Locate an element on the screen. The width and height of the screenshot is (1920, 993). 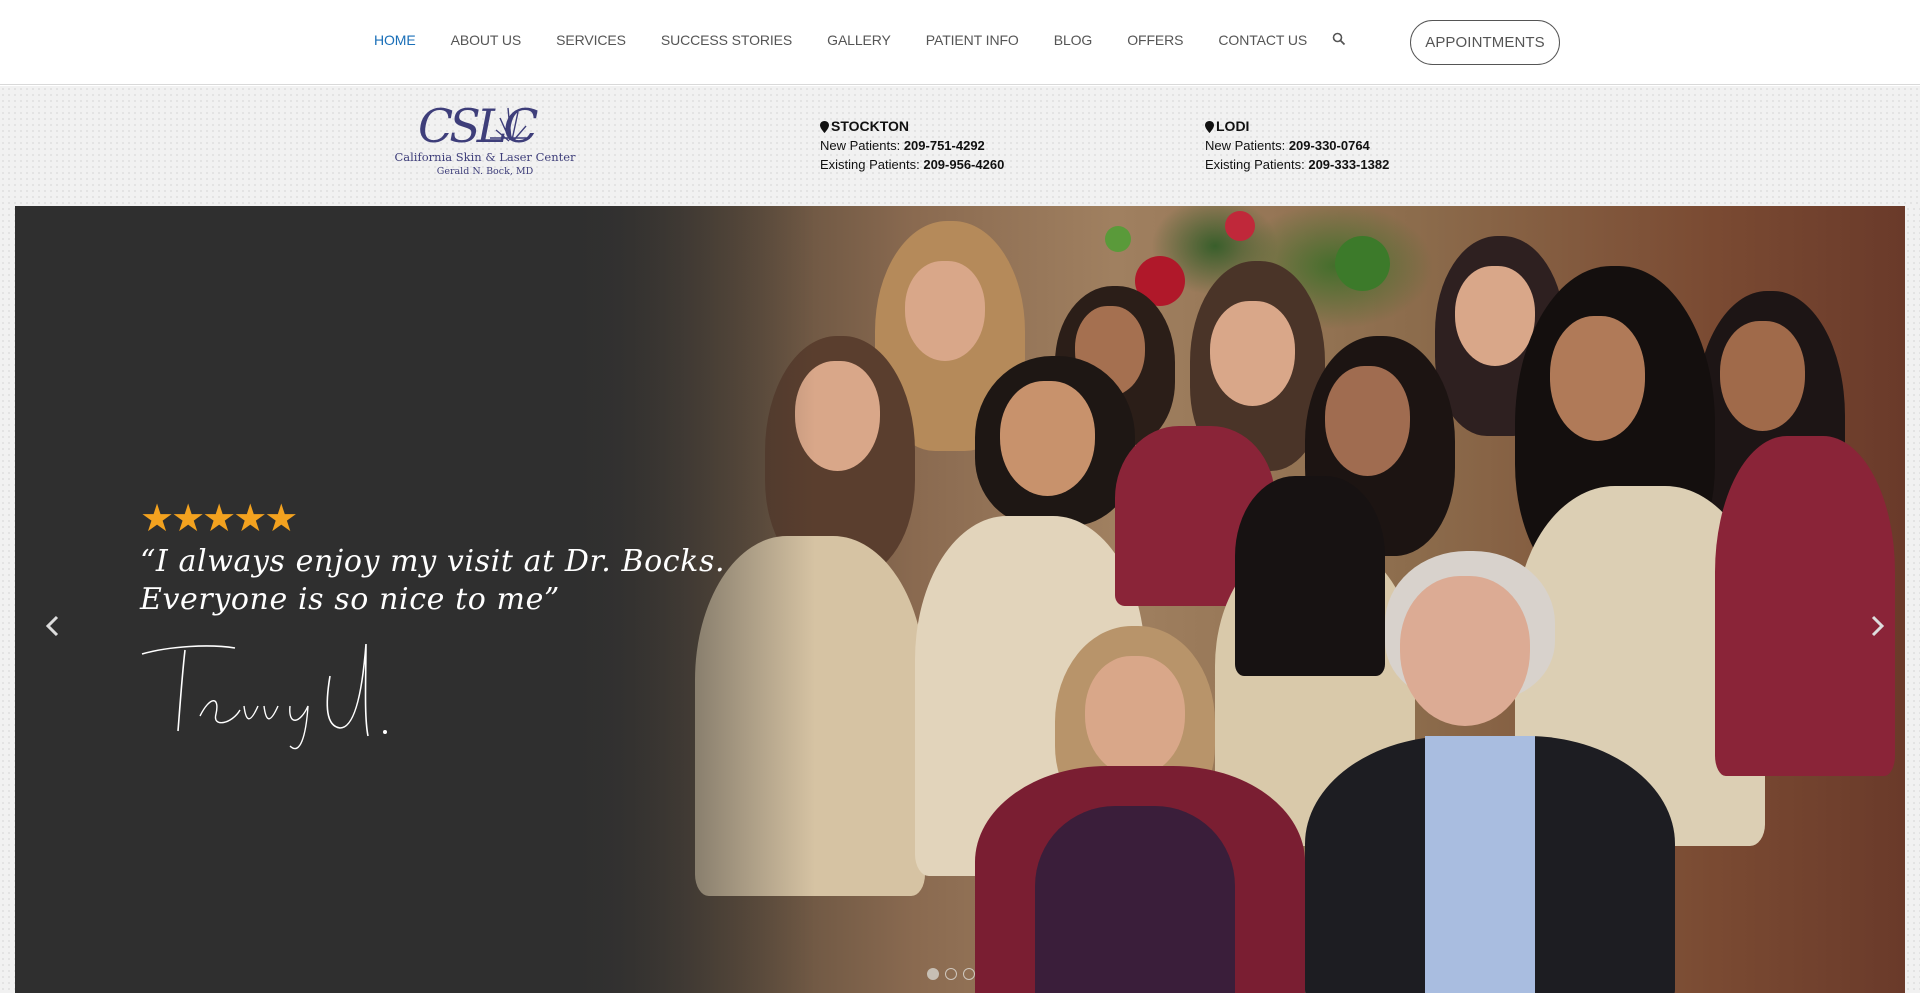
logo-doctor: Gerald N. Bock, MD is located at coordinates (485, 171).